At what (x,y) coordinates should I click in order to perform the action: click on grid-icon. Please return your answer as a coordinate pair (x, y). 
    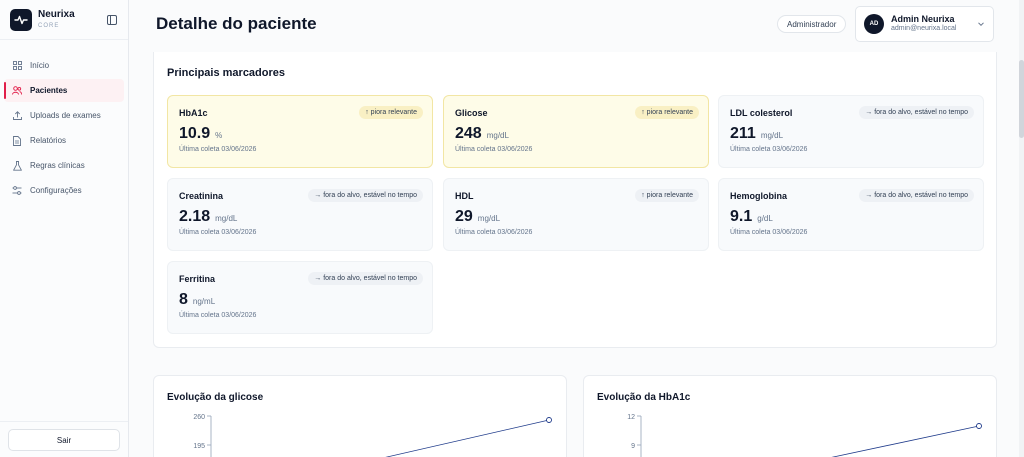
    Looking at the image, I should click on (17, 66).